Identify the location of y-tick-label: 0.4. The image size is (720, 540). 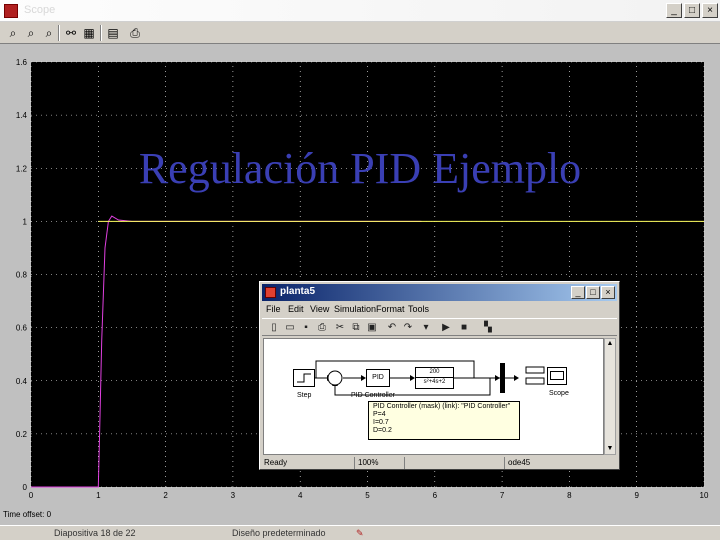
(22, 381).